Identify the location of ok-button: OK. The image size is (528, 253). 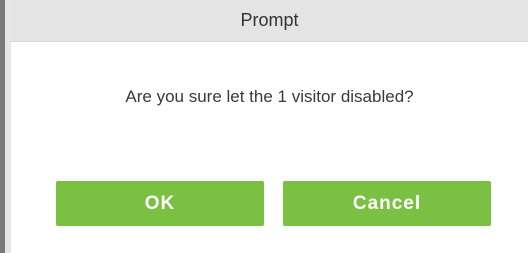
(160, 203).